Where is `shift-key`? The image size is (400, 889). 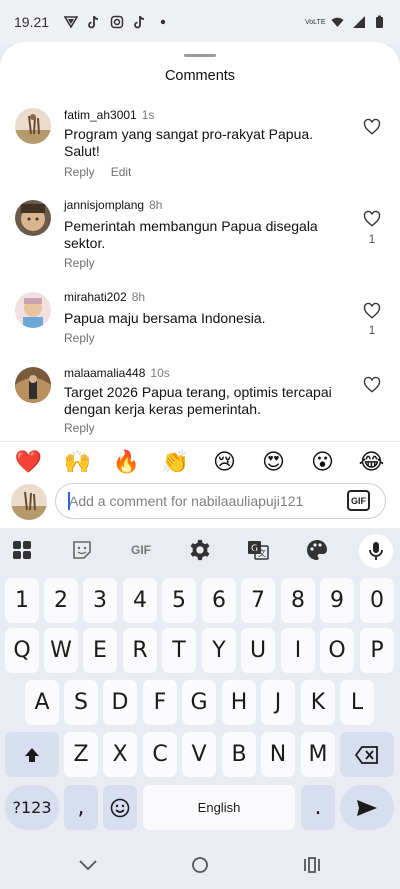
shift-key is located at coordinates (32, 754).